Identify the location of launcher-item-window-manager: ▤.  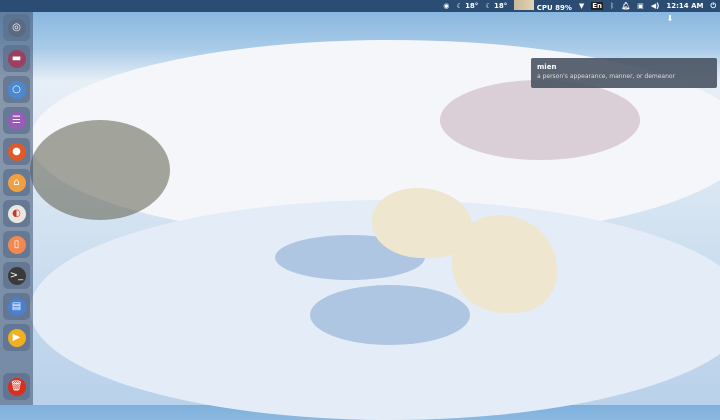
(16, 306).